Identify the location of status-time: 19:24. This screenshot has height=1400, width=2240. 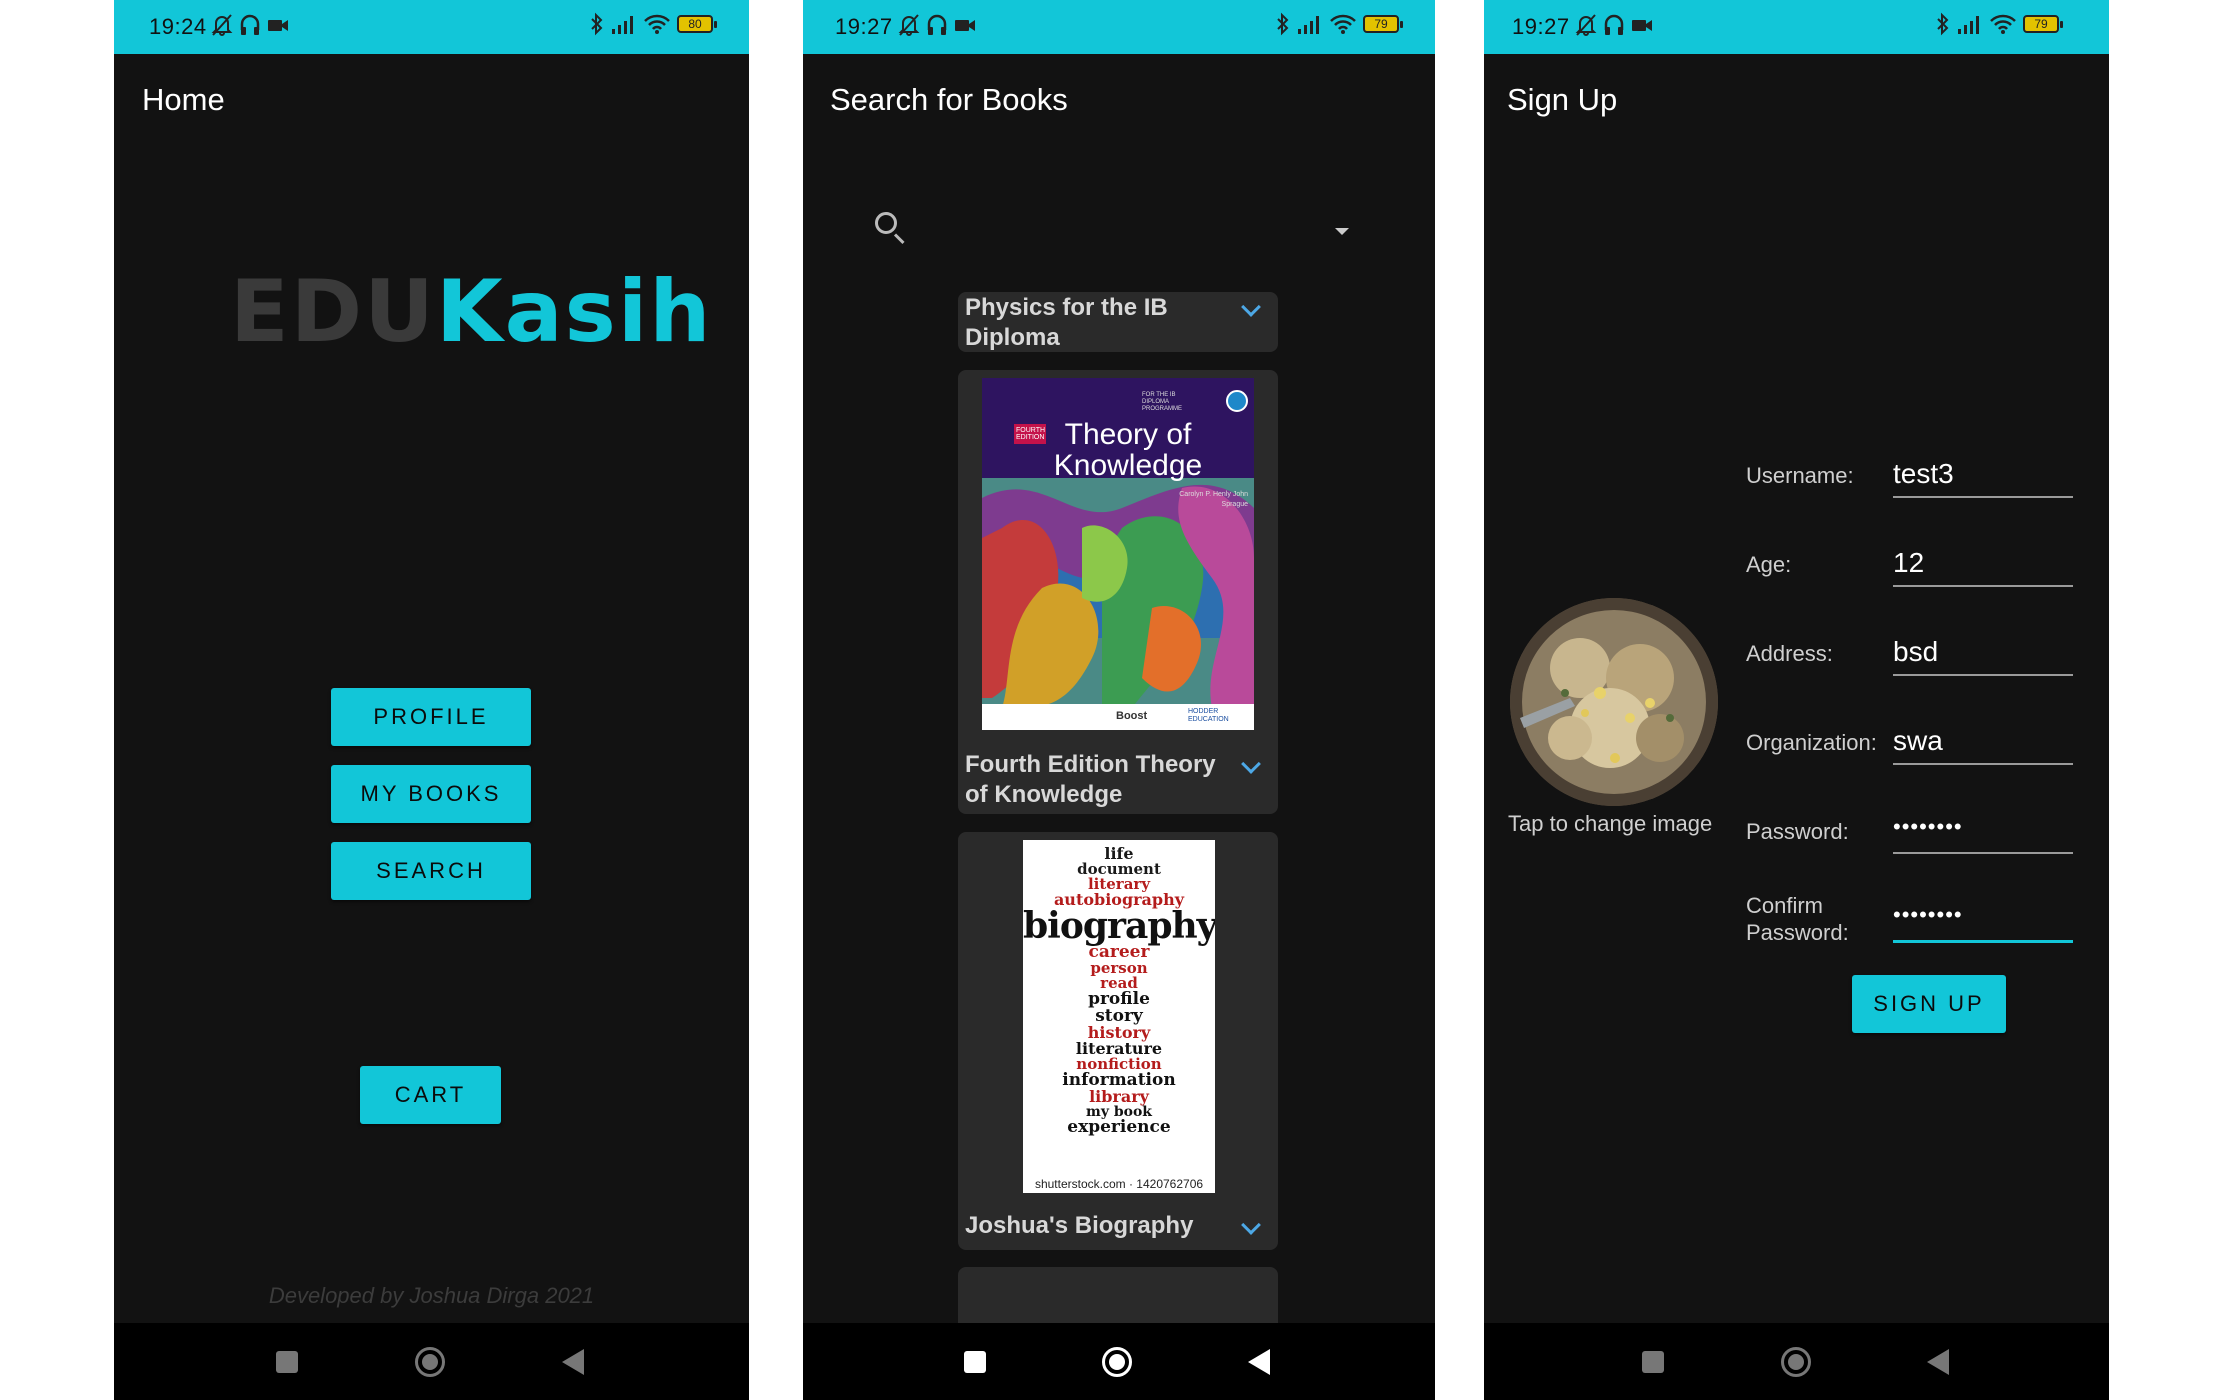
(178, 26).